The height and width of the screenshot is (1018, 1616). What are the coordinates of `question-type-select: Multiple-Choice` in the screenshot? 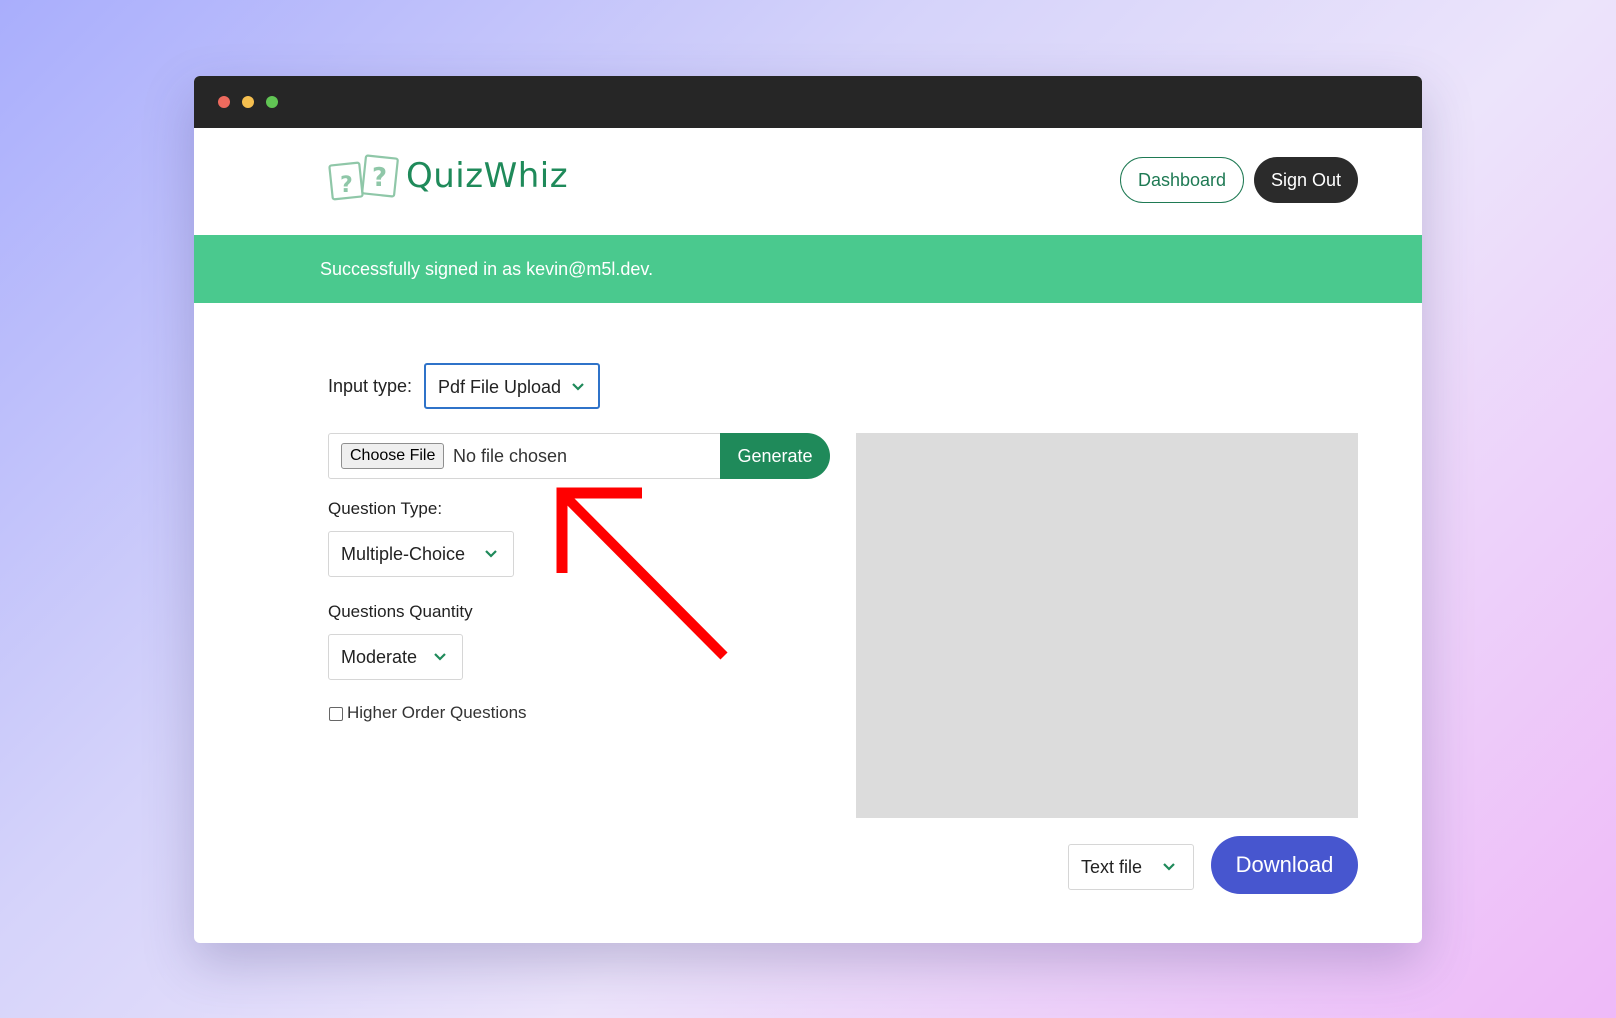 It's located at (421, 554).